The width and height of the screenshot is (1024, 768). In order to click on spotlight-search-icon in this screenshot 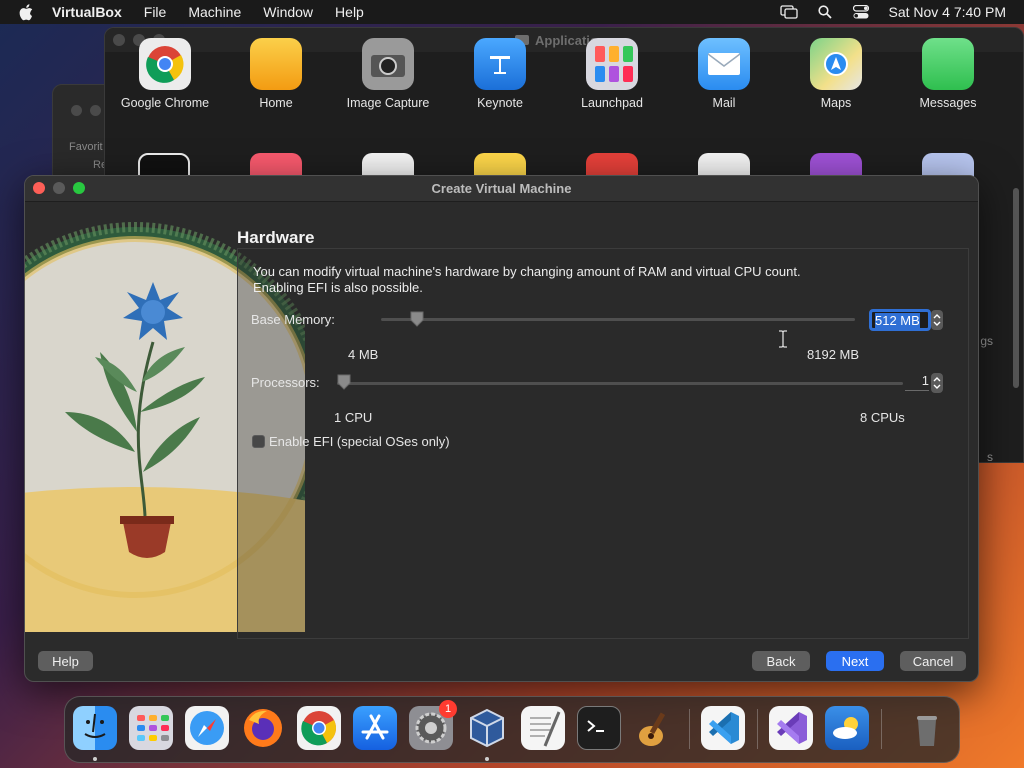, I will do `click(825, 12)`.